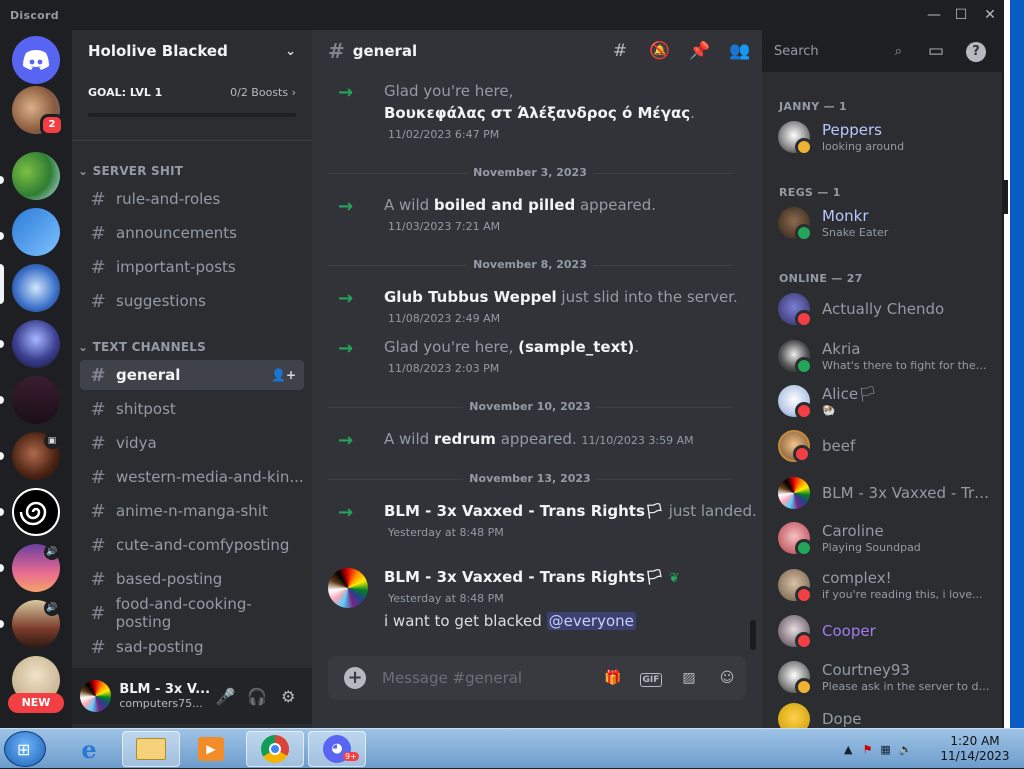 The width and height of the screenshot is (1024, 769). I want to click on category-server-shit: ⌄ SERVER SHIT, so click(130, 171).